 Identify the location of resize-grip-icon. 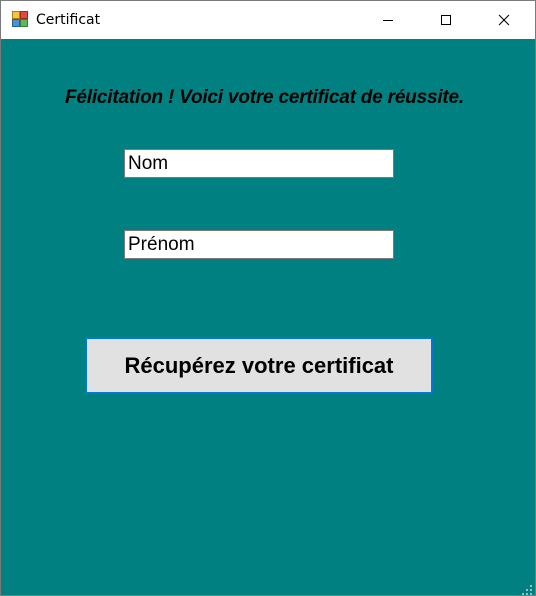
(527, 588).